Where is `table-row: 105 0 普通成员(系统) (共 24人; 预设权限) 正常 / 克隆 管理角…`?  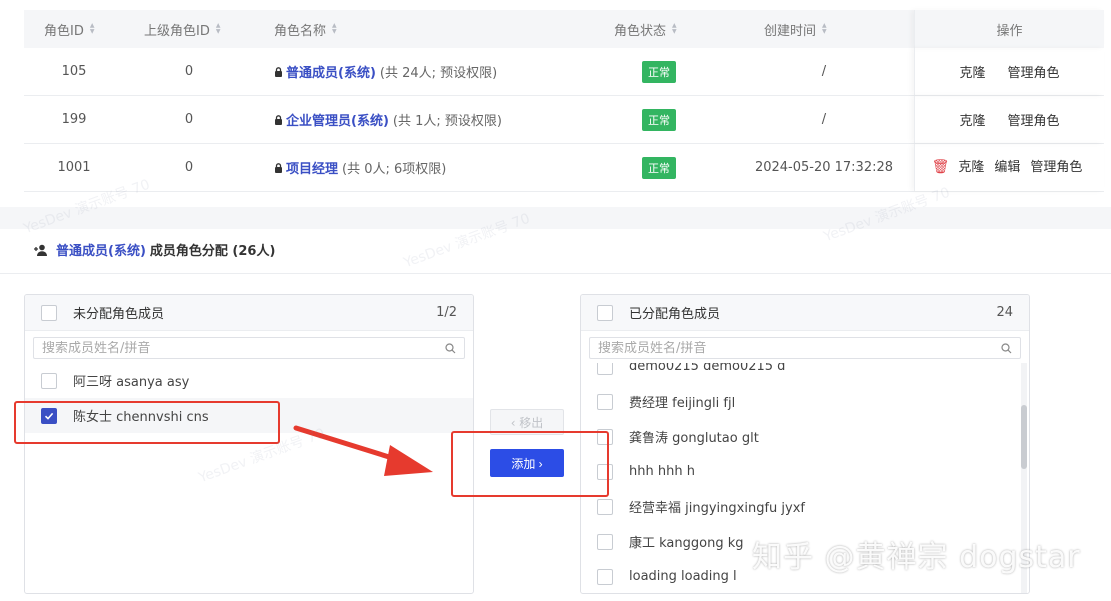 table-row: 105 0 普通成员(系统) (共 24人; 预设权限) 正常 / 克隆 管理角… is located at coordinates (564, 72).